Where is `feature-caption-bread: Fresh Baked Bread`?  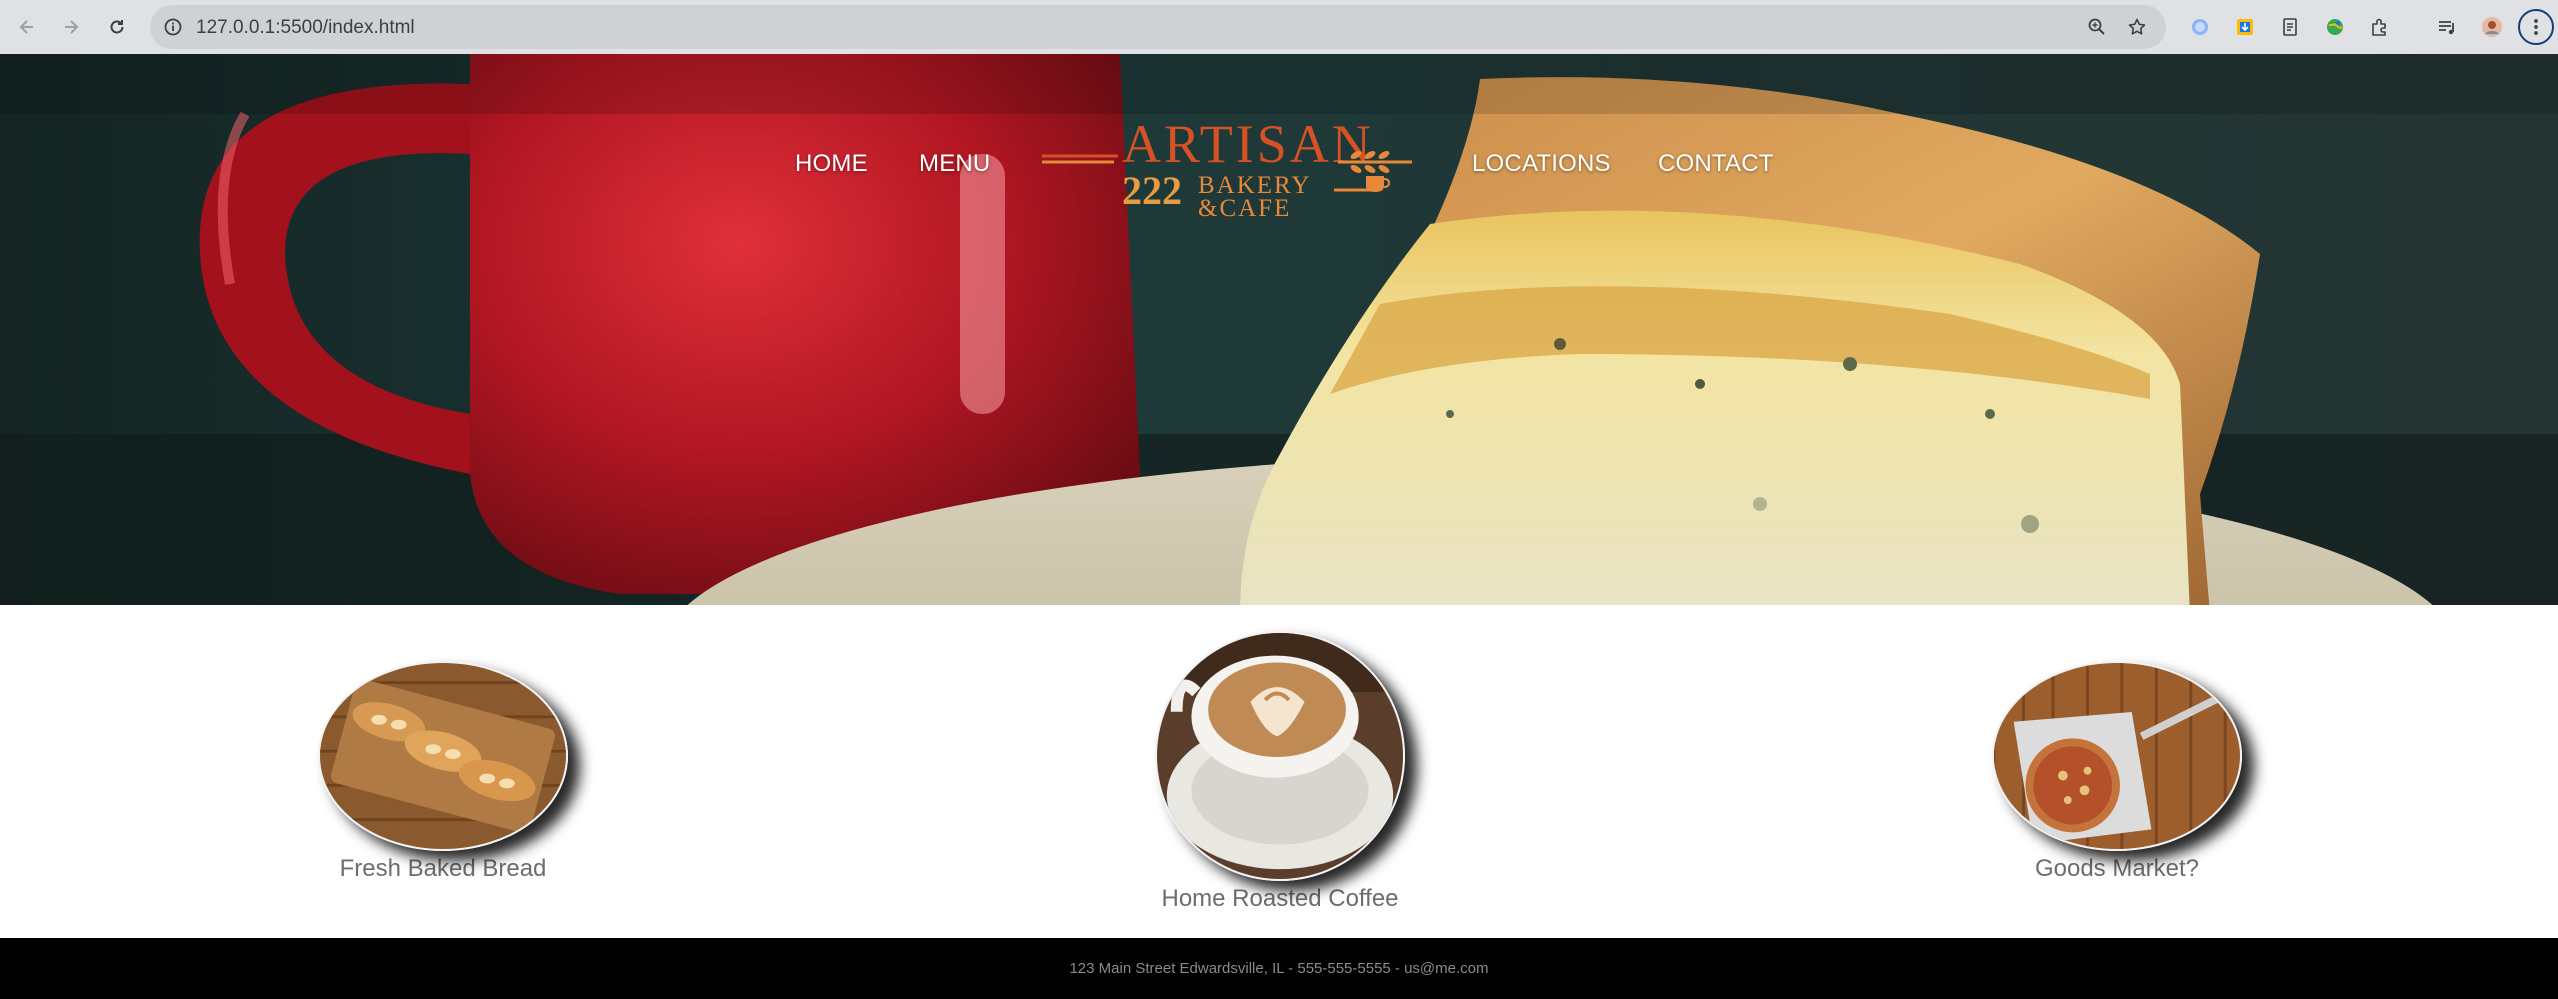 feature-caption-bread: Fresh Baked Bread is located at coordinates (443, 868).